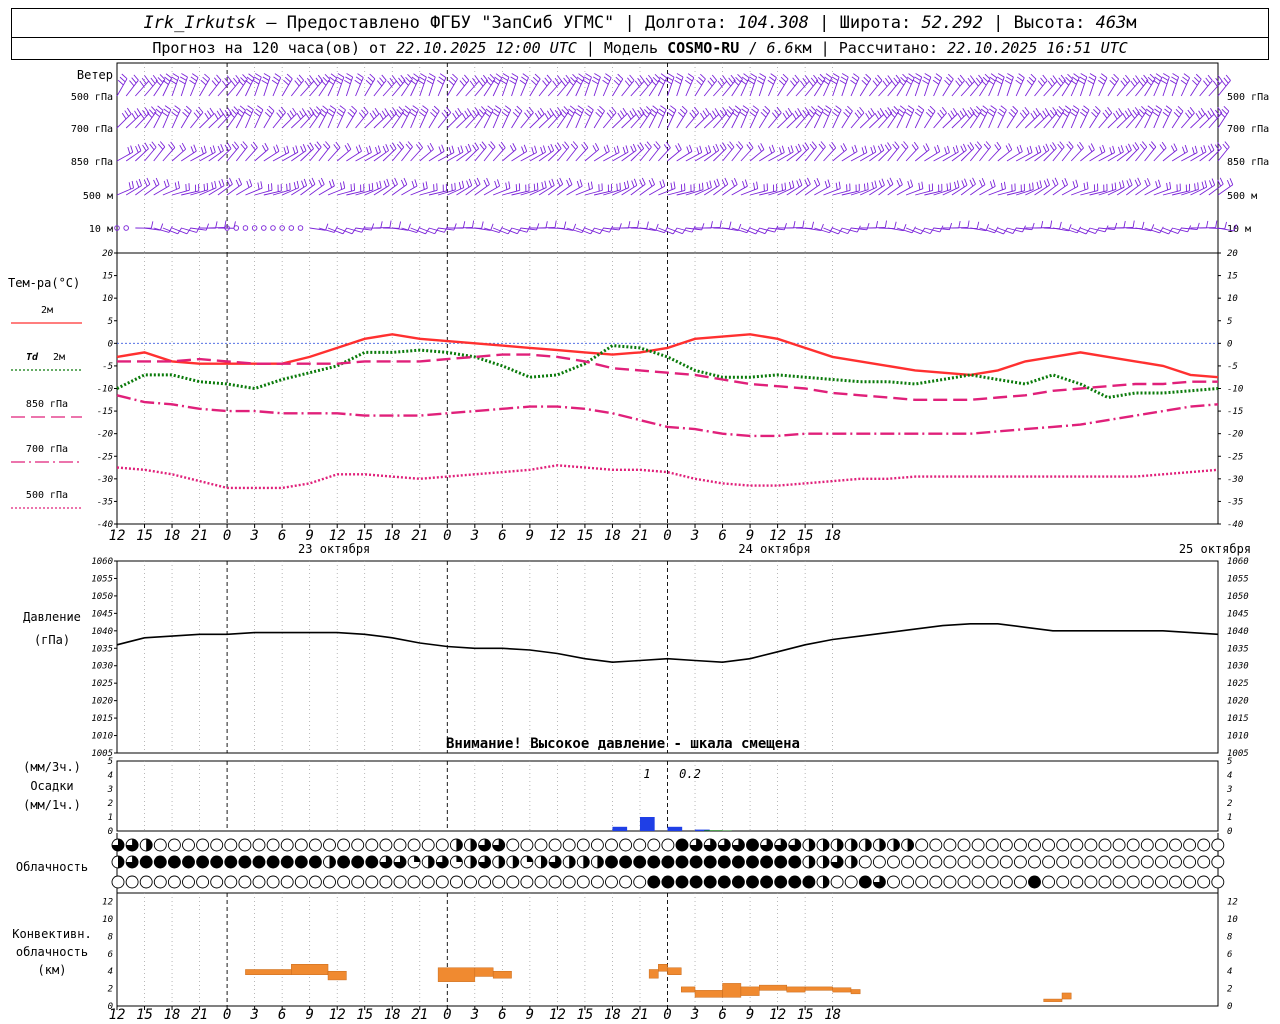  What do you see at coordinates (92, 129) in the screenshot?
I see `wind-level-label: 700 гПа` at bounding box center [92, 129].